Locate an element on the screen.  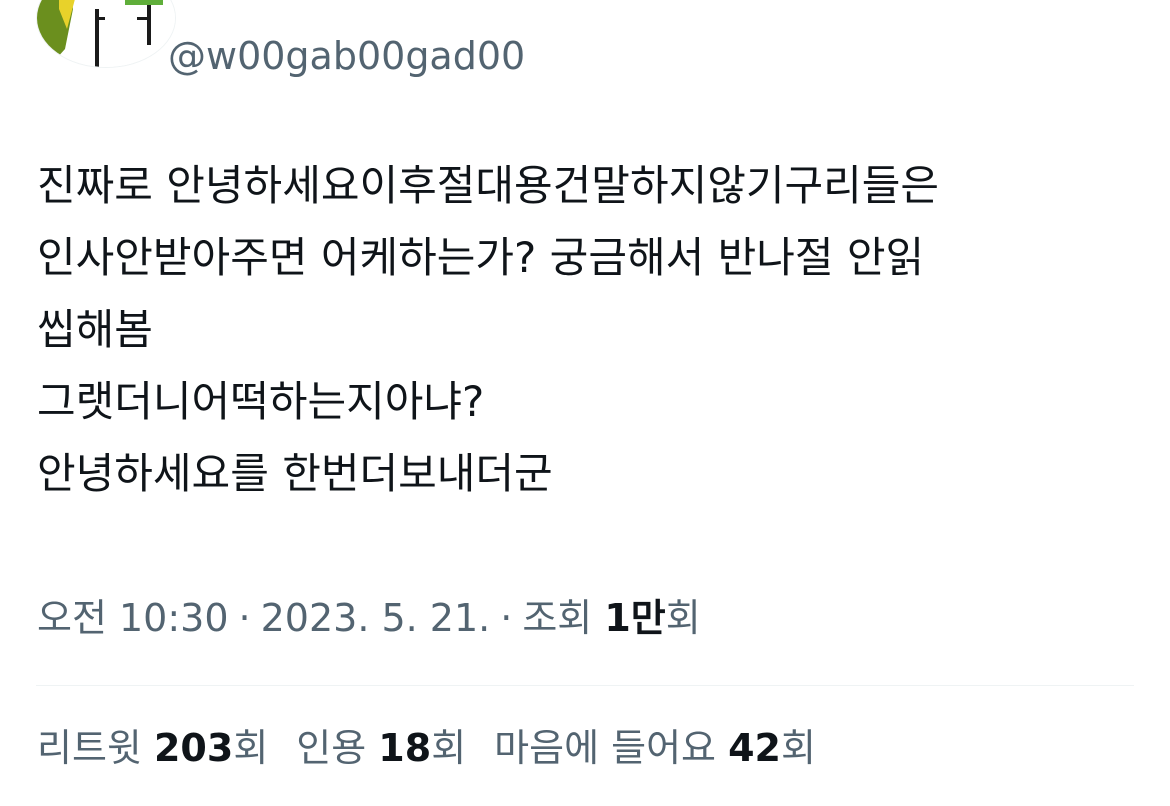
tweet-date: 2023. 5. 21. is located at coordinates (376, 618).